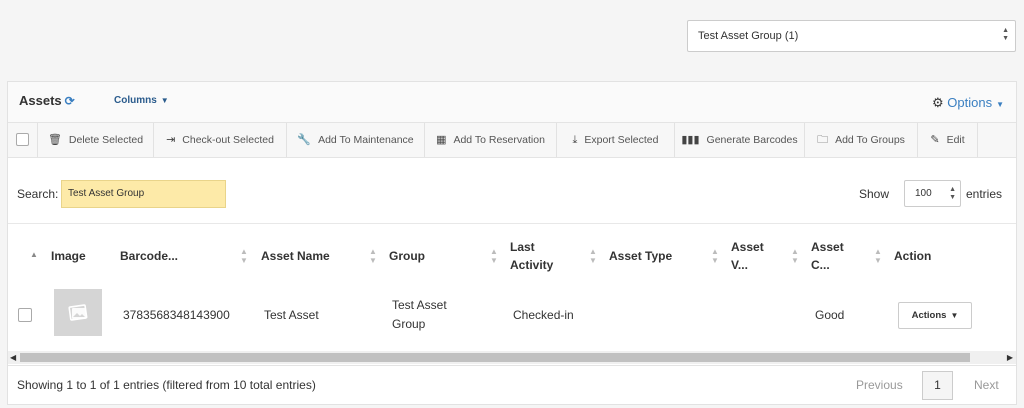 The width and height of the screenshot is (1024, 408). I want to click on barcode-icon: ▮▮▮, so click(690, 140).